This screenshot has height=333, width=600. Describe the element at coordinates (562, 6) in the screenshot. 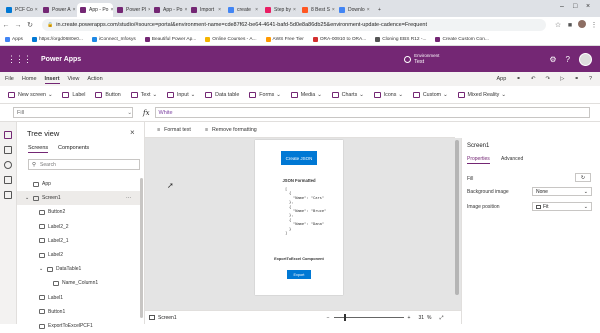

I see `minimize-icon: –` at that location.